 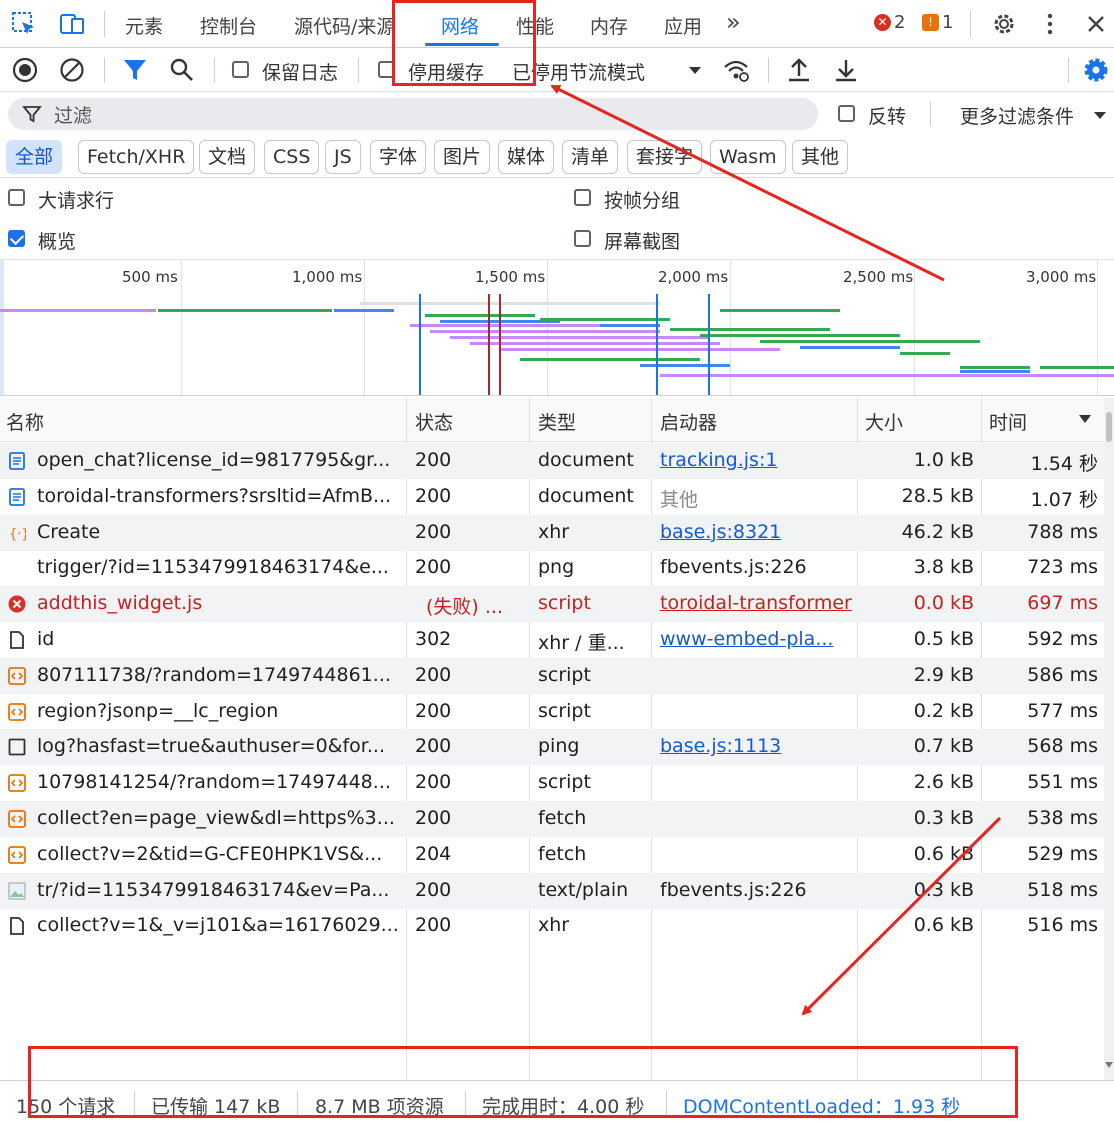 What do you see at coordinates (57, 242) in the screenshot?
I see `overview-label: 概览` at bounding box center [57, 242].